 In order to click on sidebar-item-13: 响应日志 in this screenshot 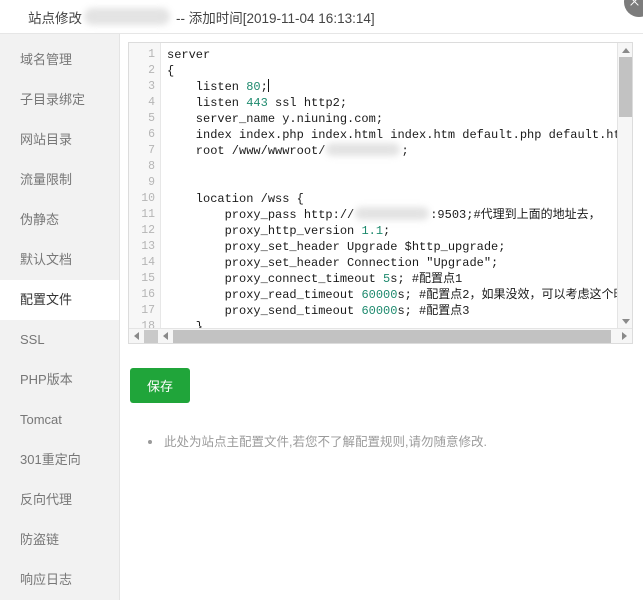, I will do `click(59, 580)`.